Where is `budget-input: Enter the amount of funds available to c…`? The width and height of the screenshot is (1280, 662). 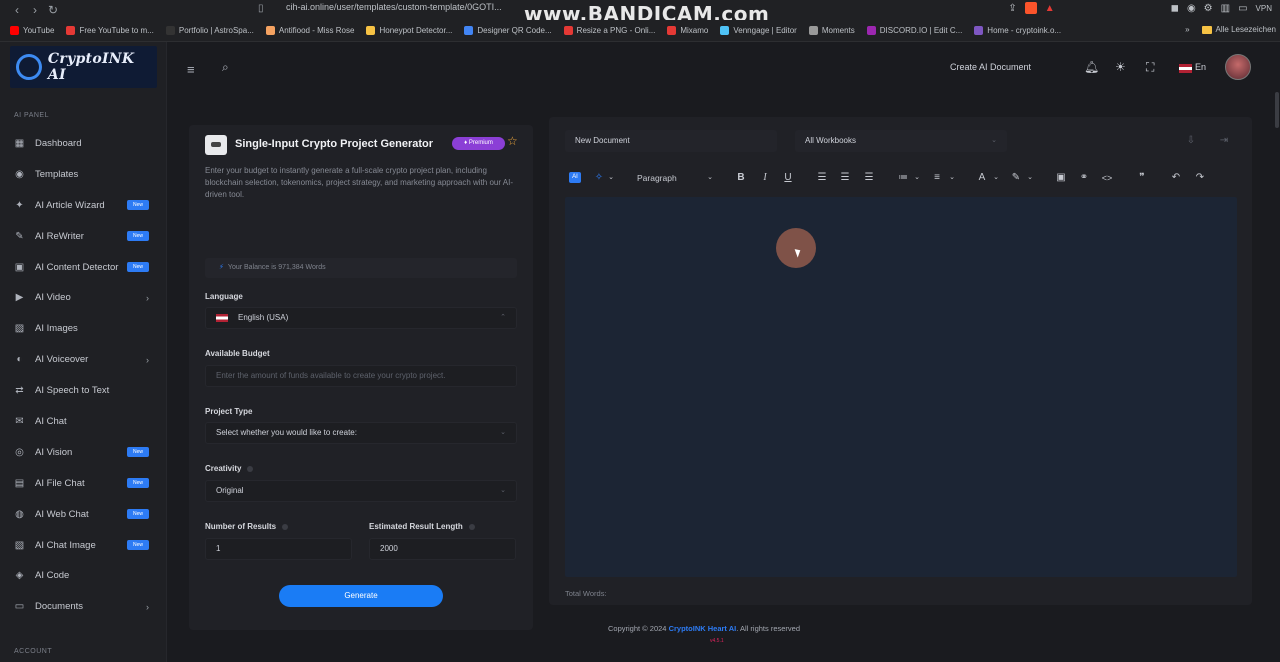
budget-input: Enter the amount of funds available to c… is located at coordinates (361, 376).